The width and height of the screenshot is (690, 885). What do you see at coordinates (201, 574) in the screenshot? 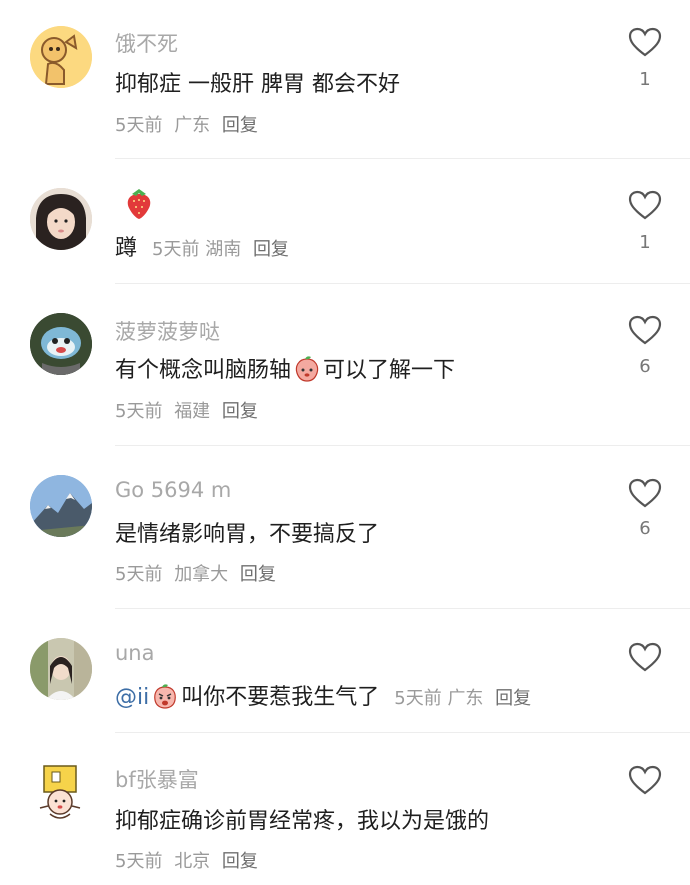
I see `comment-location: 加拿大` at bounding box center [201, 574].